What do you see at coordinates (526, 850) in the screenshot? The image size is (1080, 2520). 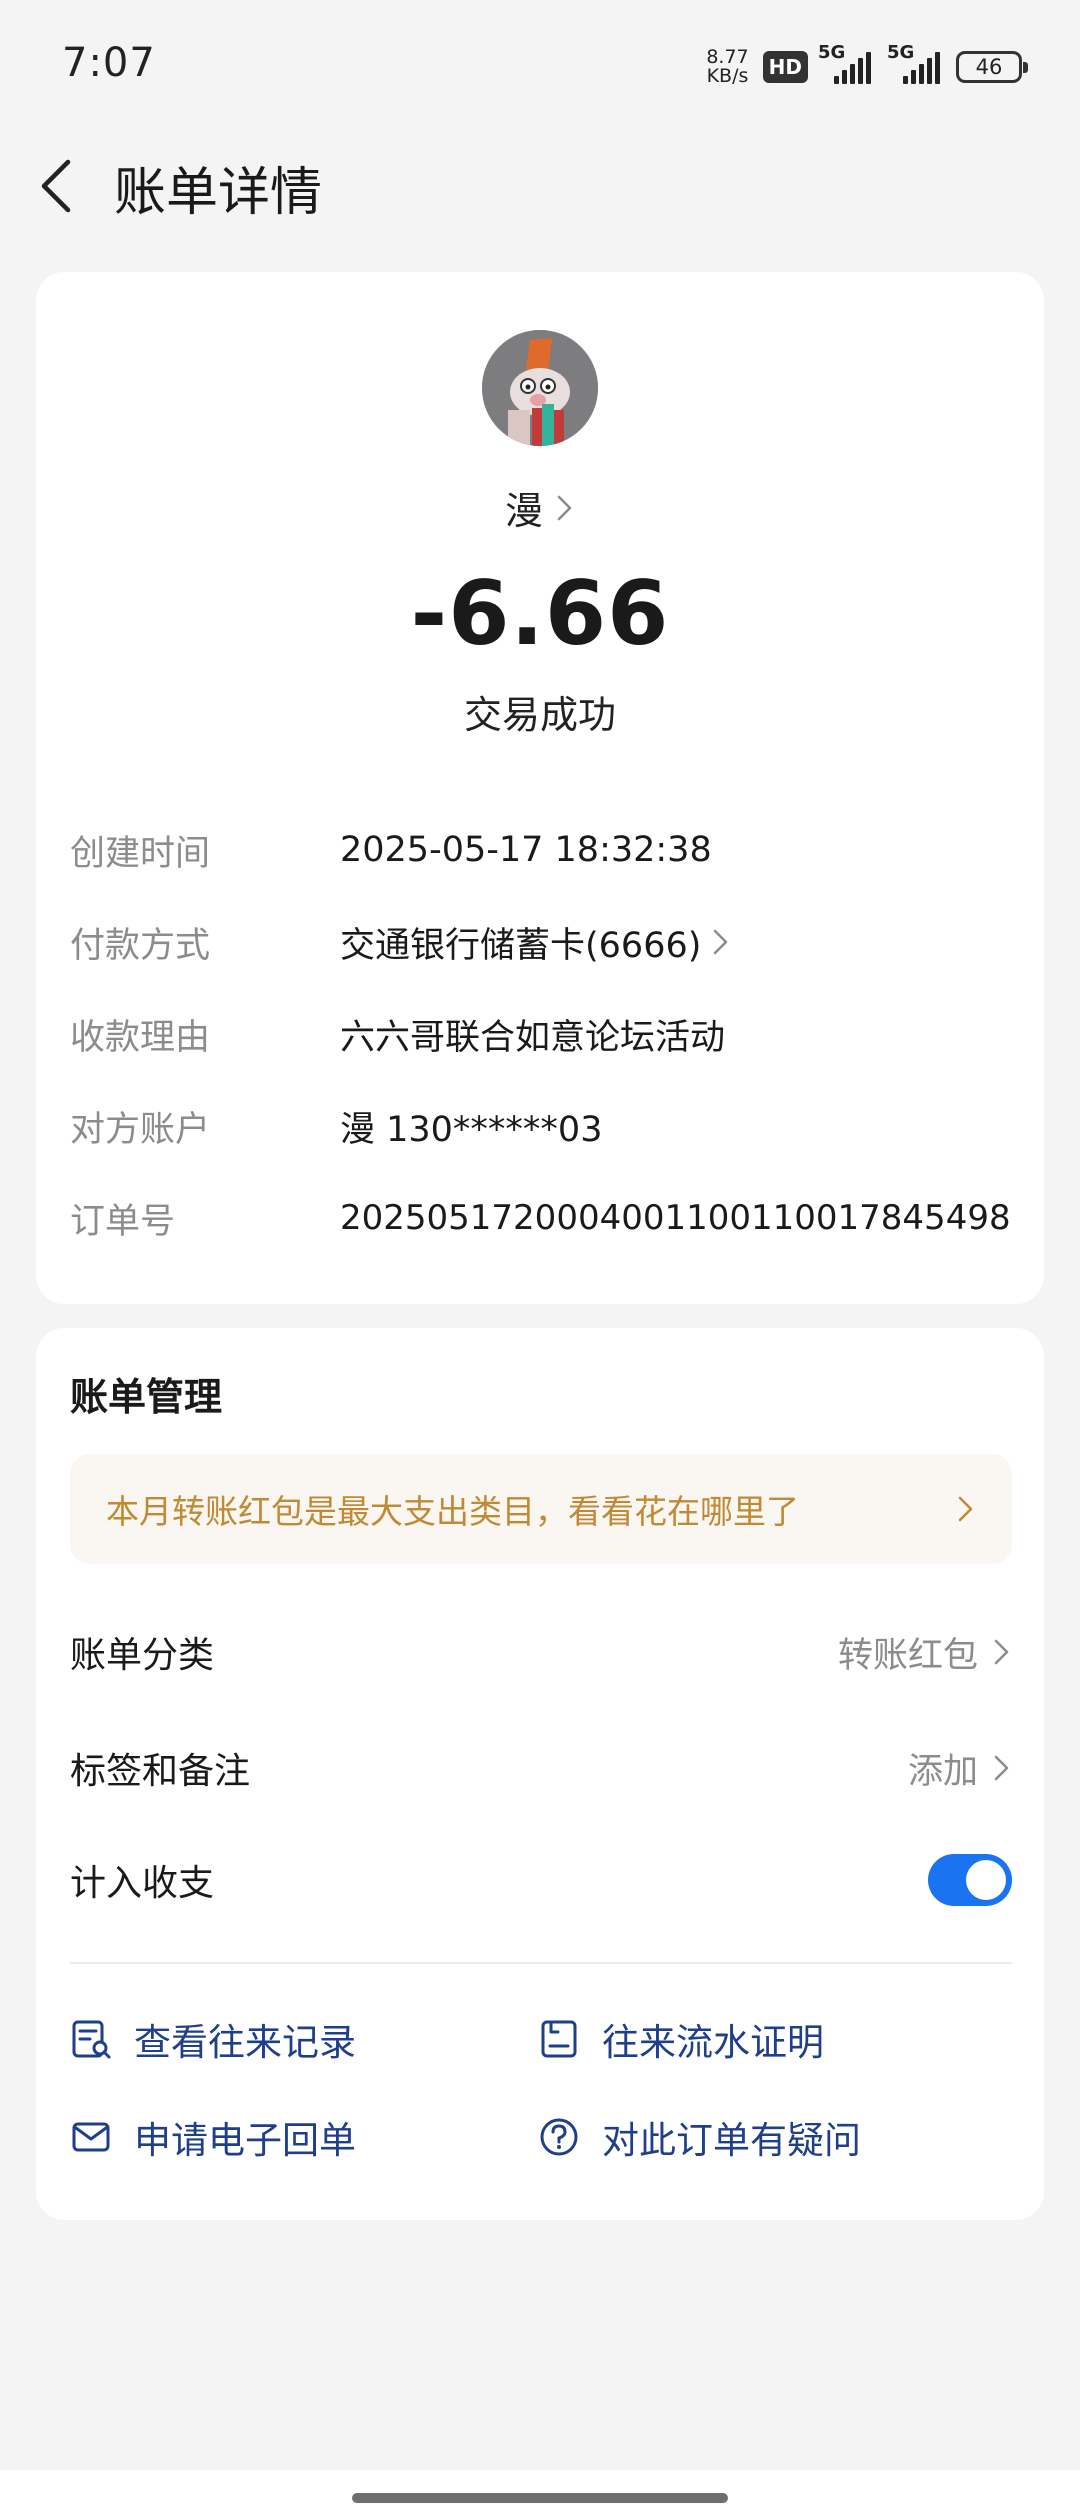 I see `detail-value: 2025-05-17 18:32:38` at bounding box center [526, 850].